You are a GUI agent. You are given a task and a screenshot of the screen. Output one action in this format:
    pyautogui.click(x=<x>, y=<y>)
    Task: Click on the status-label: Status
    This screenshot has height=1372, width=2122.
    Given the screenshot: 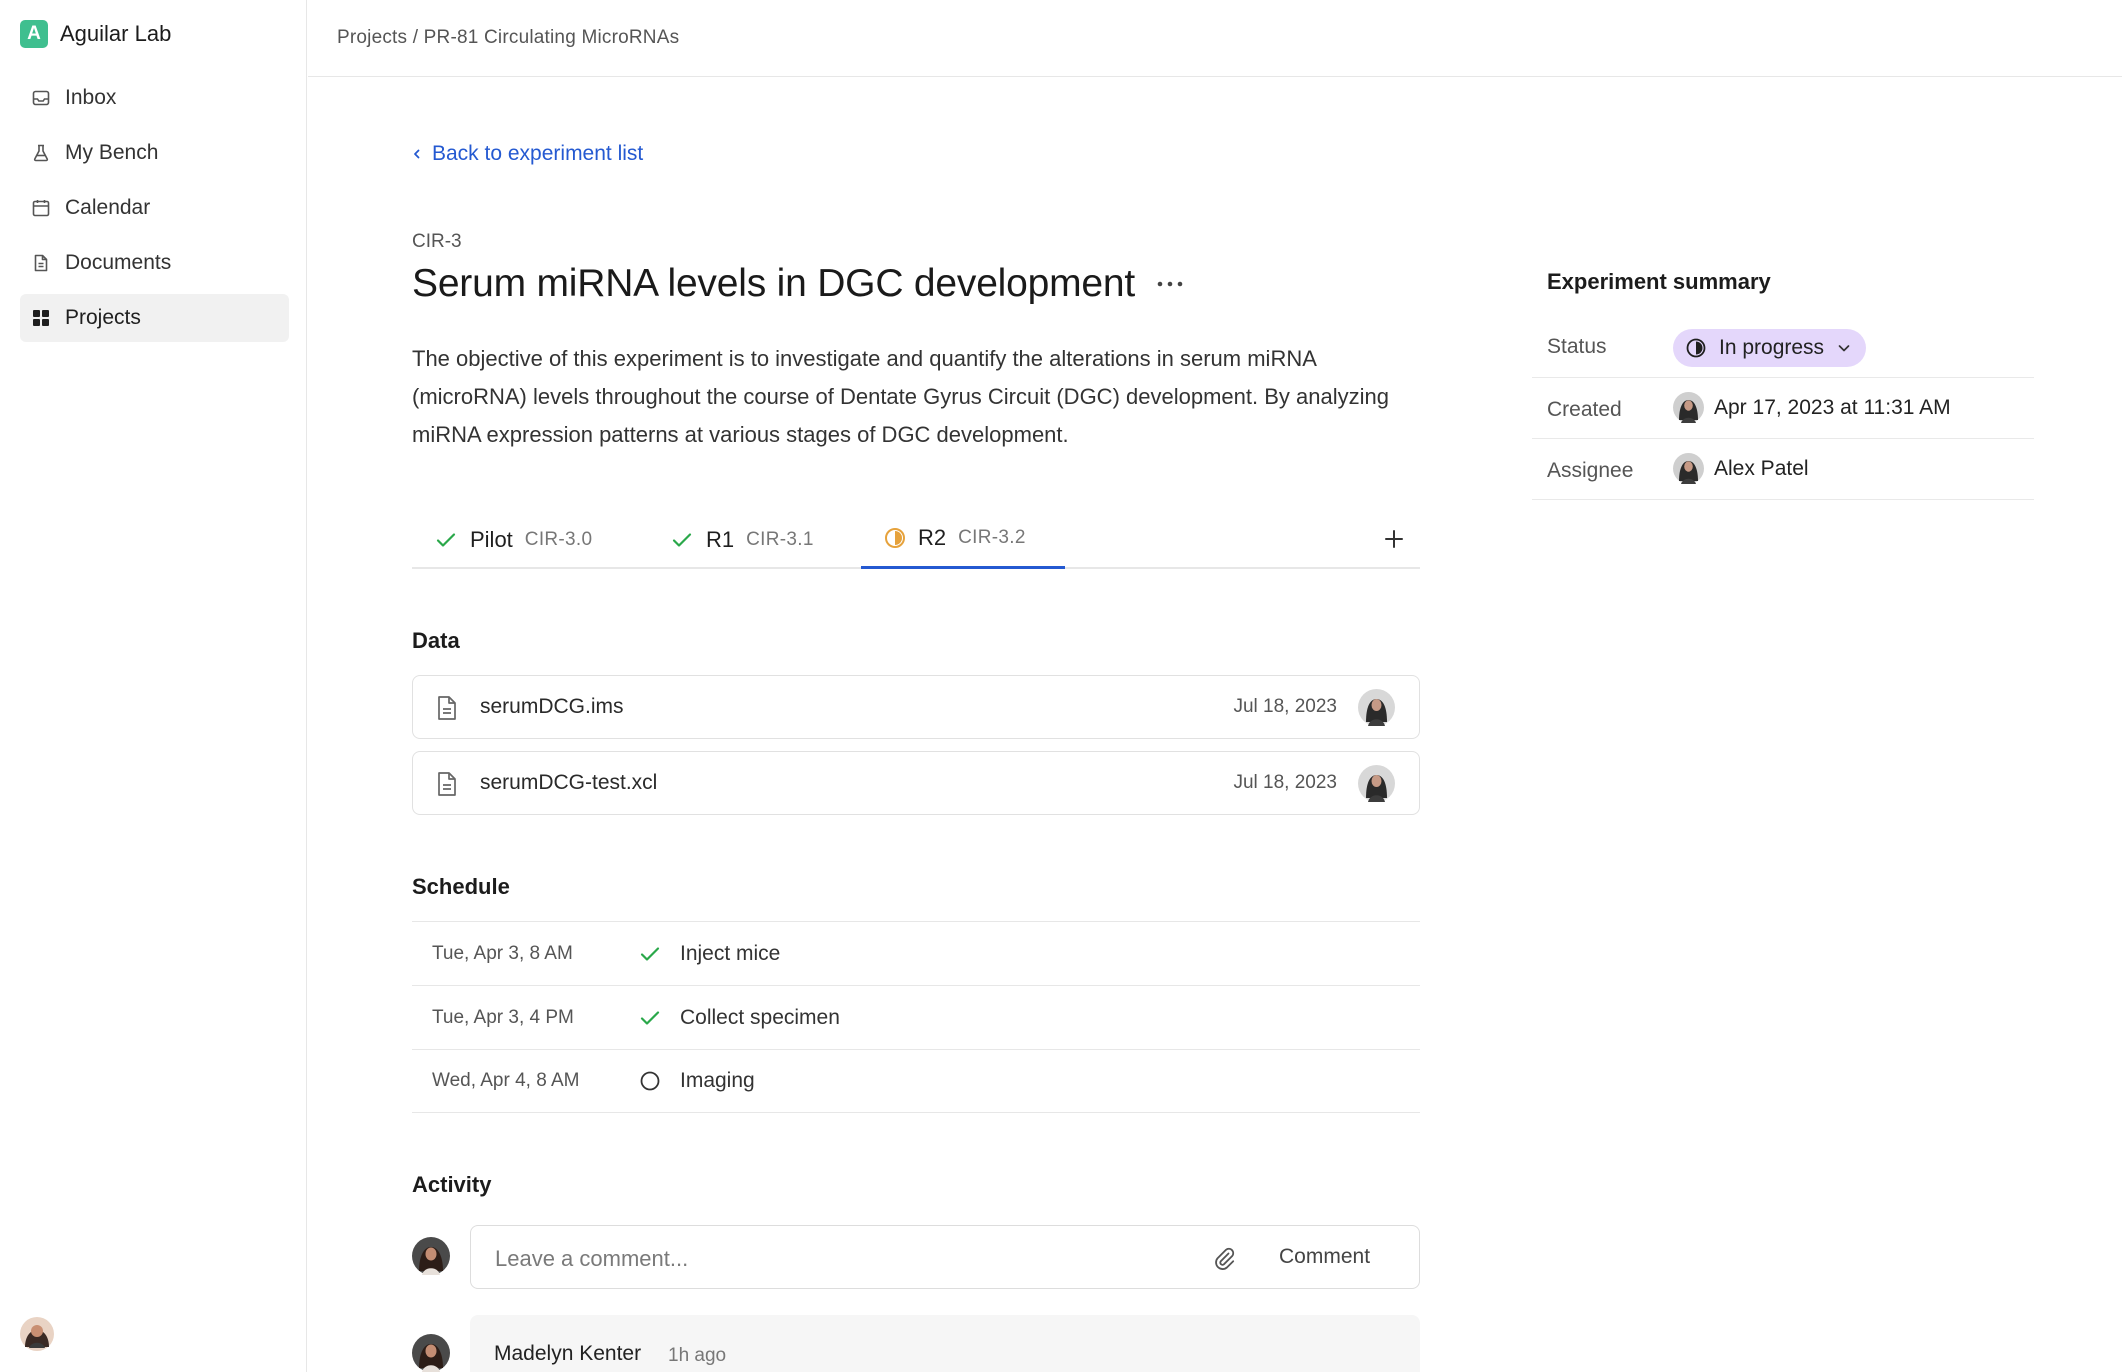 What is the action you would take?
    pyautogui.click(x=1577, y=346)
    